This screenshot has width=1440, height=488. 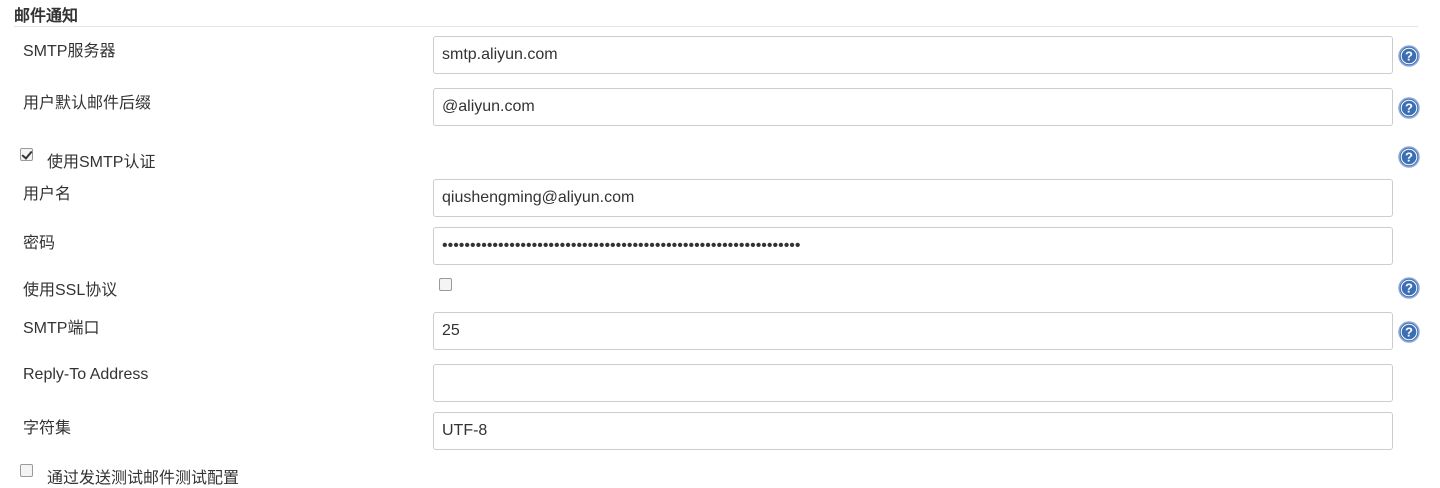 I want to click on smtp-port-label: SMTP端口, so click(x=61, y=328).